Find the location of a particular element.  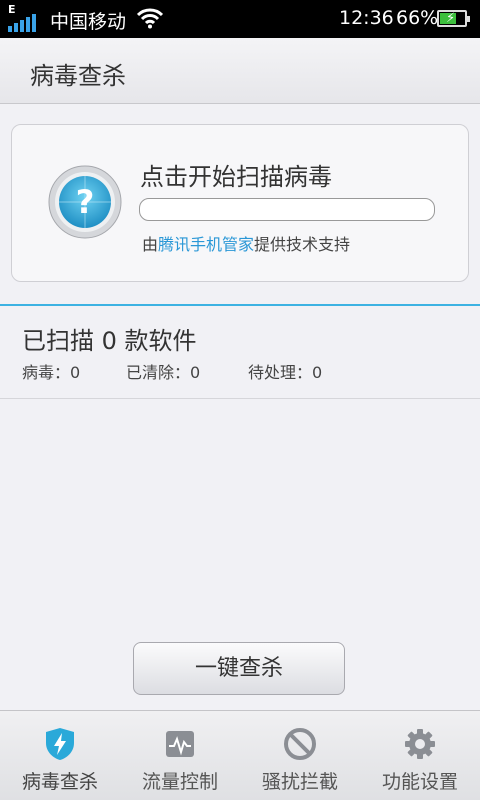

tab-label: 流量控制 is located at coordinates (179, 782).